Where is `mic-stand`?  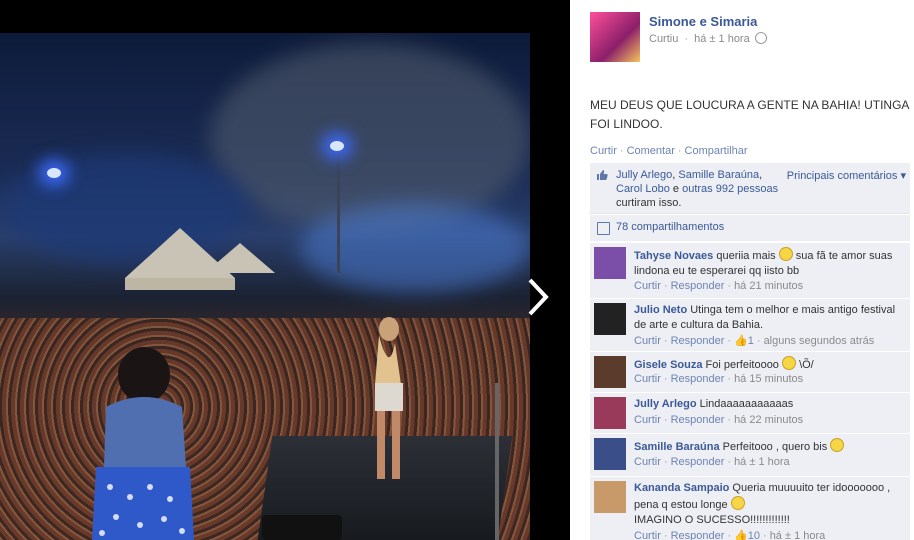 mic-stand is located at coordinates (497, 461).